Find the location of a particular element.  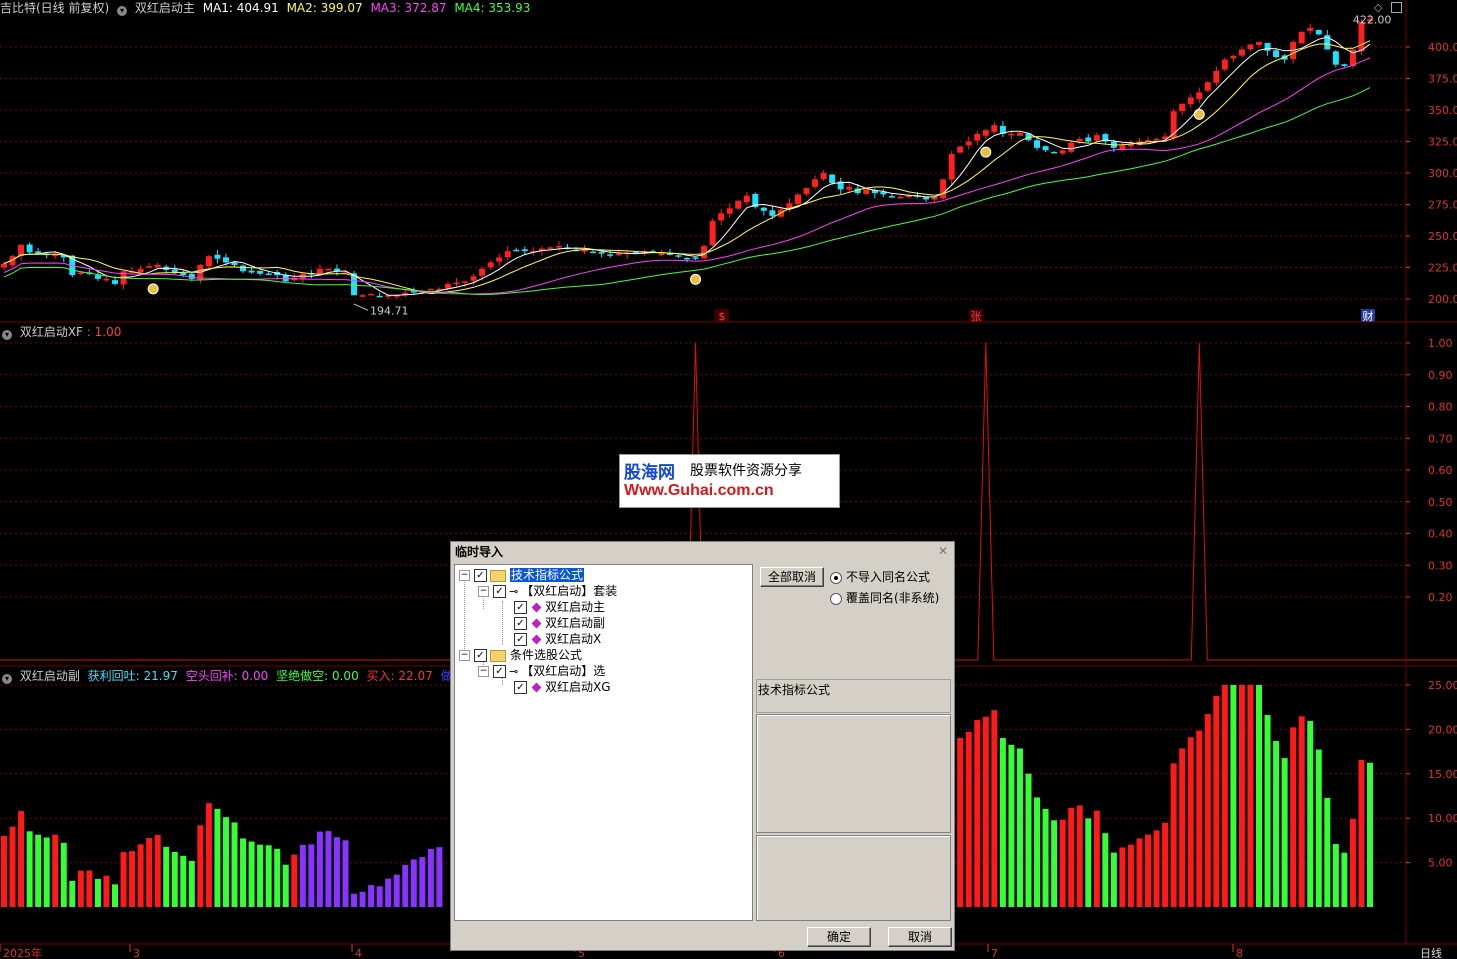

cancel-all-button: 全部取消 is located at coordinates (792, 577).